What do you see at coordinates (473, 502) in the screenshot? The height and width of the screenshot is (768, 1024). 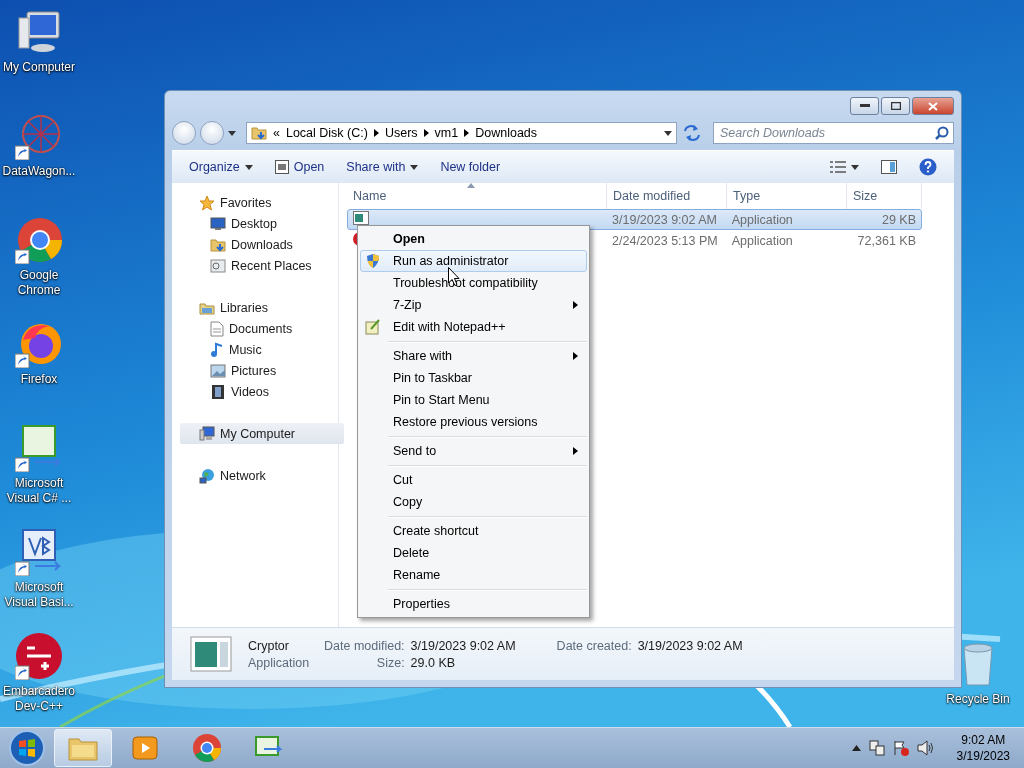 I see `menu-item: Copy` at bounding box center [473, 502].